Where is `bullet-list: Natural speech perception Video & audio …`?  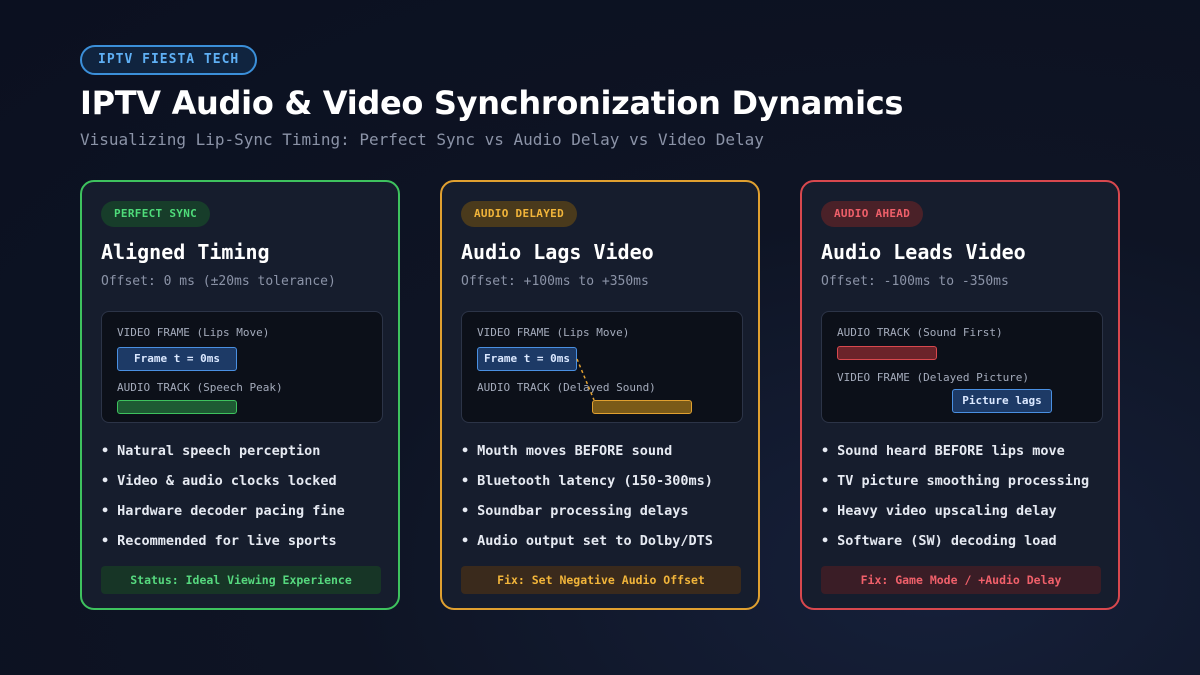
bullet-list: Natural speech perception Video & audio … is located at coordinates (223, 500).